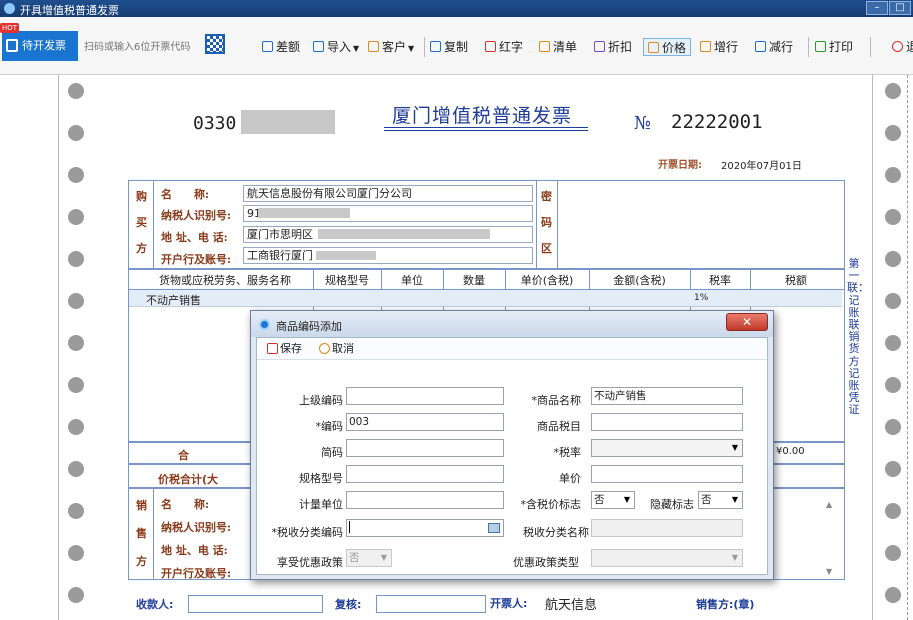  What do you see at coordinates (336, 349) in the screenshot?
I see `cancel-button: 取消` at bounding box center [336, 349].